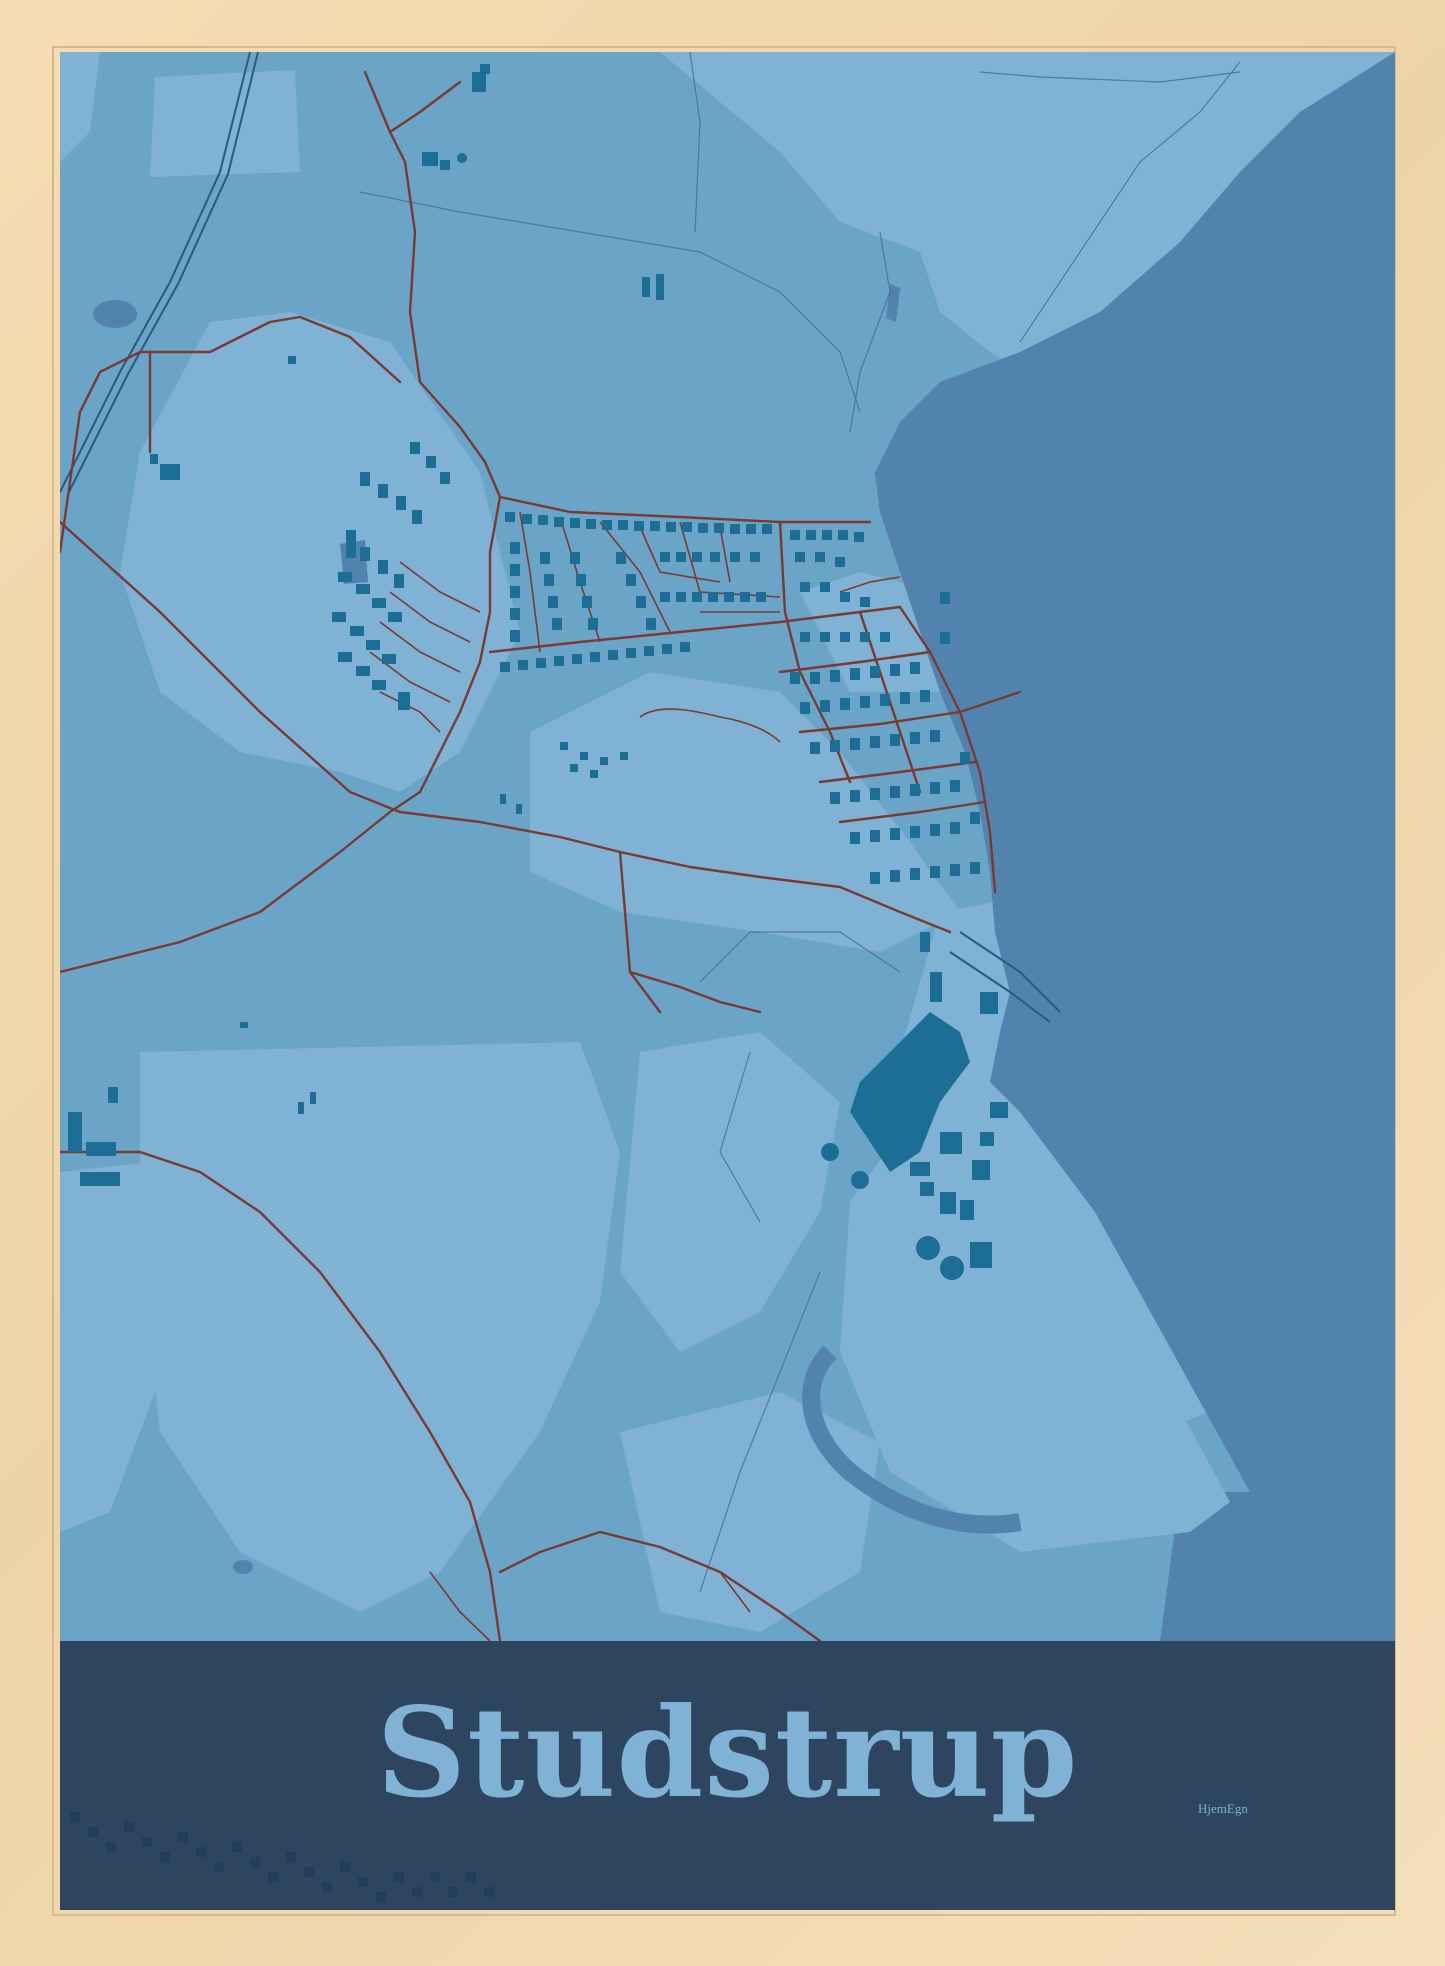 The width and height of the screenshot is (1445, 1966). What do you see at coordinates (727, 1753) in the screenshot?
I see `poster-title: Studstrup` at bounding box center [727, 1753].